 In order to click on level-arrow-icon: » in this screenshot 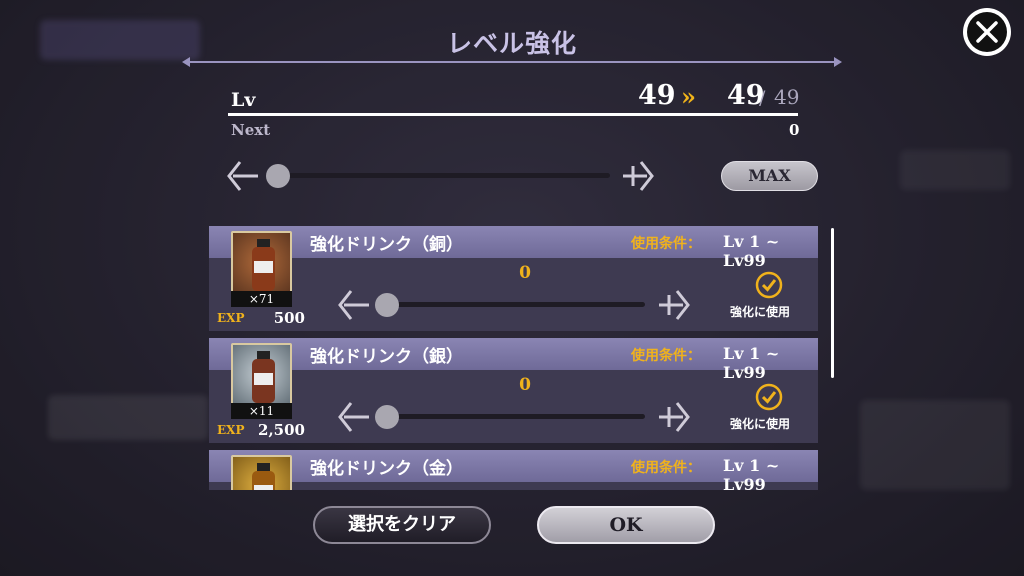, I will do `click(688, 96)`.